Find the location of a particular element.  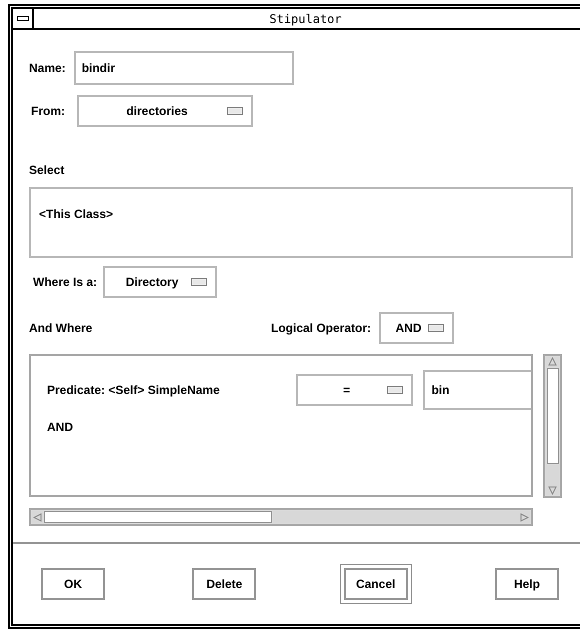

select-list-item: <This Class> is located at coordinates (305, 214).